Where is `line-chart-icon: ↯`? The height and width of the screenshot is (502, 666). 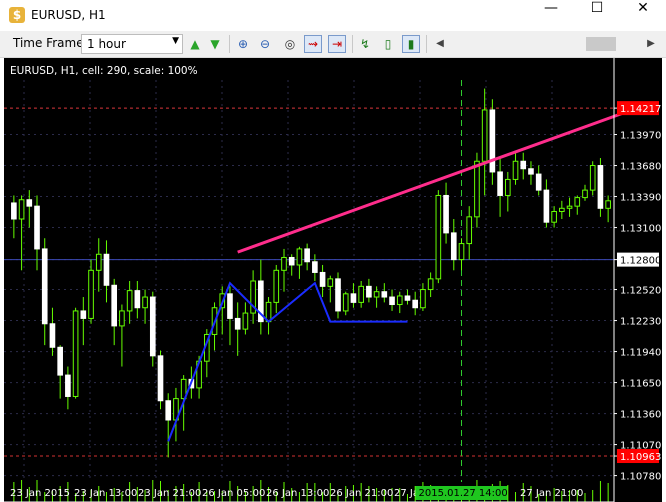 line-chart-icon: ↯ is located at coordinates (365, 44).